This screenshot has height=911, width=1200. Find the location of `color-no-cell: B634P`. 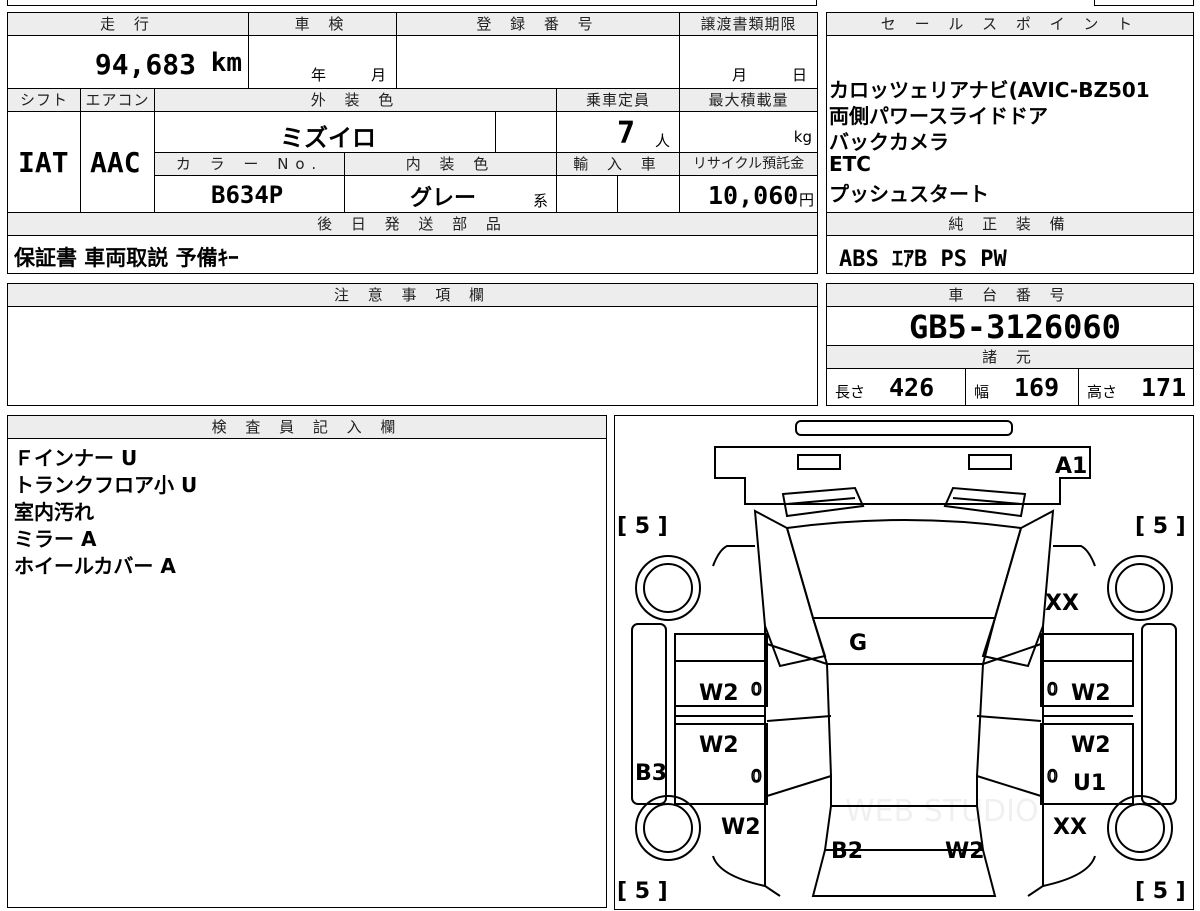

color-no-cell: B634P is located at coordinates (249, 194).